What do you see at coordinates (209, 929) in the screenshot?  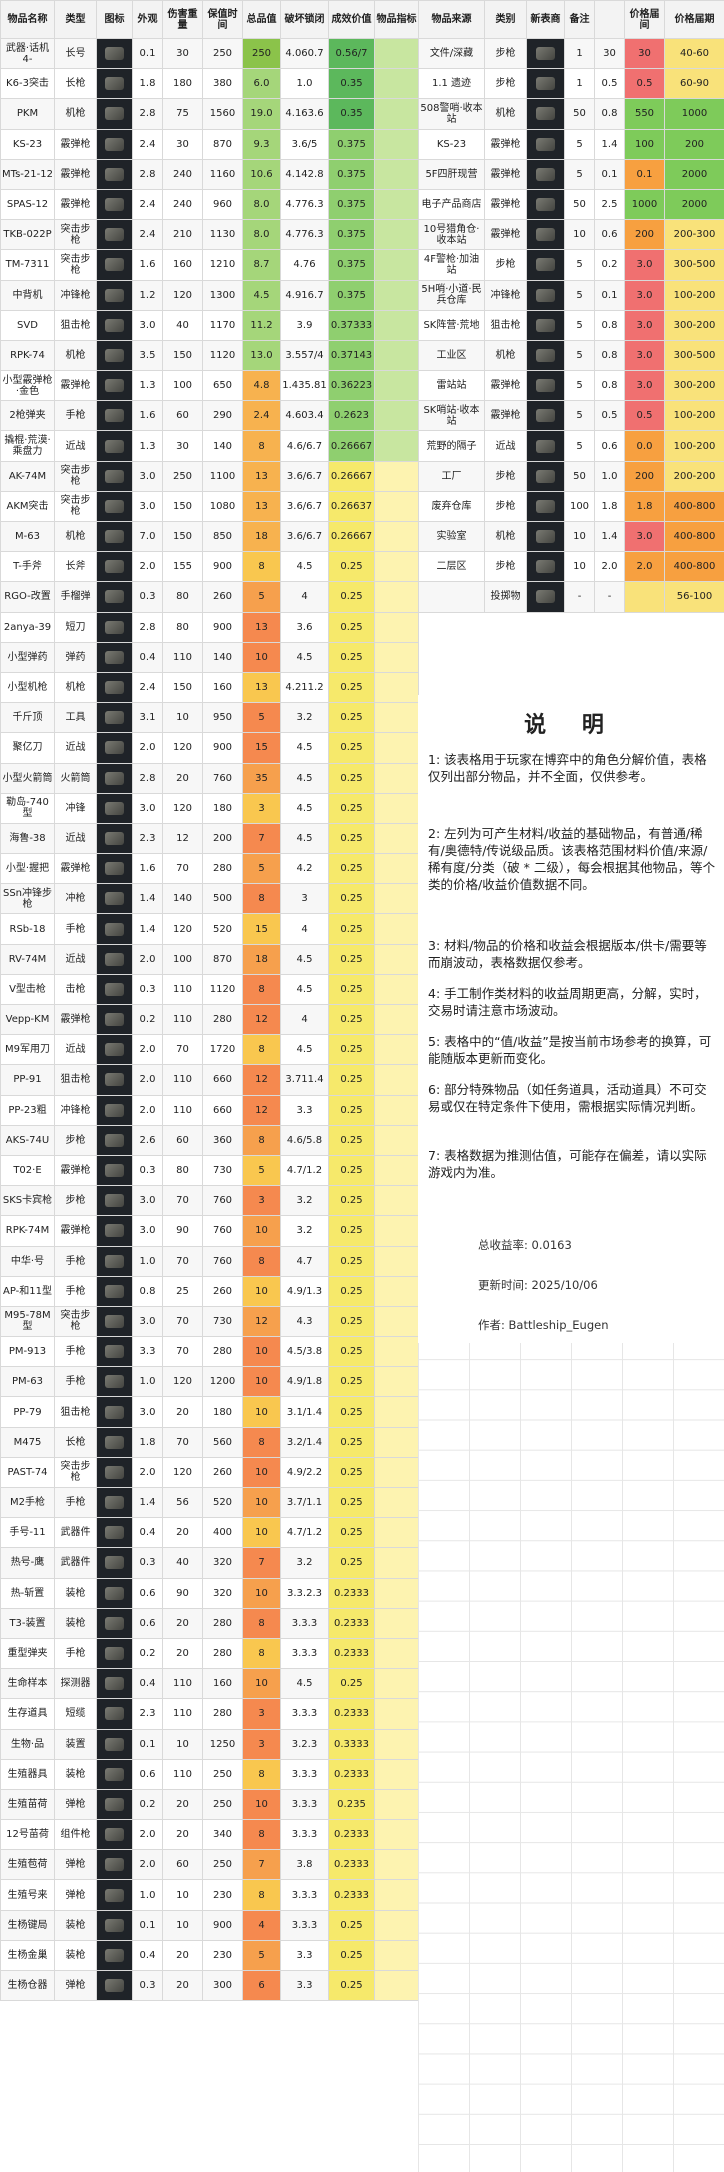 I see `table-row: RSb-18 手枪 1.4 120 520 15 4 0.25` at bounding box center [209, 929].